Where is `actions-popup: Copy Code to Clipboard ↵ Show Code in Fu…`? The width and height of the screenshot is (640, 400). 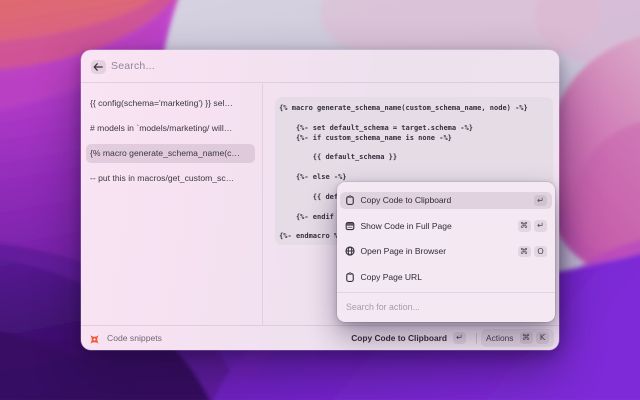 actions-popup: Copy Code to Clipboard ↵ Show Code in Fu… is located at coordinates (446, 252).